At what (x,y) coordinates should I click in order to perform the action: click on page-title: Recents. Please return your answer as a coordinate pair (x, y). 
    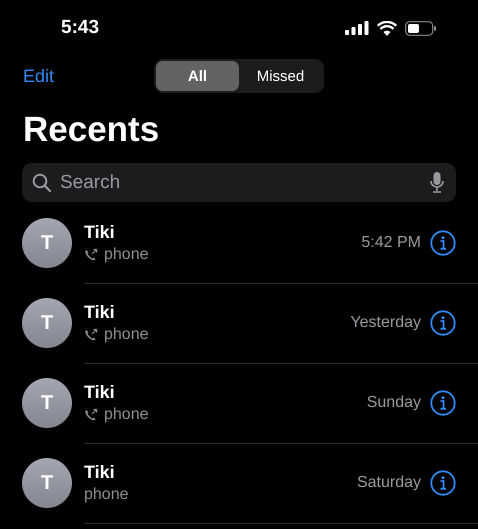
    Looking at the image, I should click on (91, 130).